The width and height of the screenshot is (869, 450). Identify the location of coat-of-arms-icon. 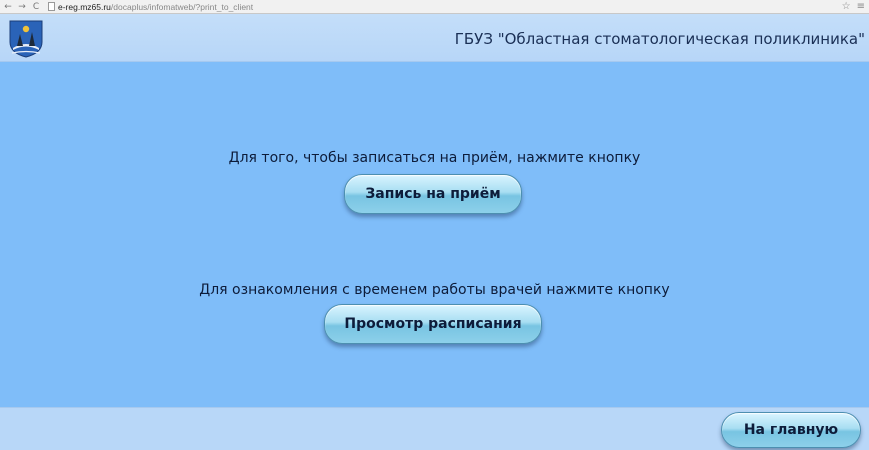
(26, 39).